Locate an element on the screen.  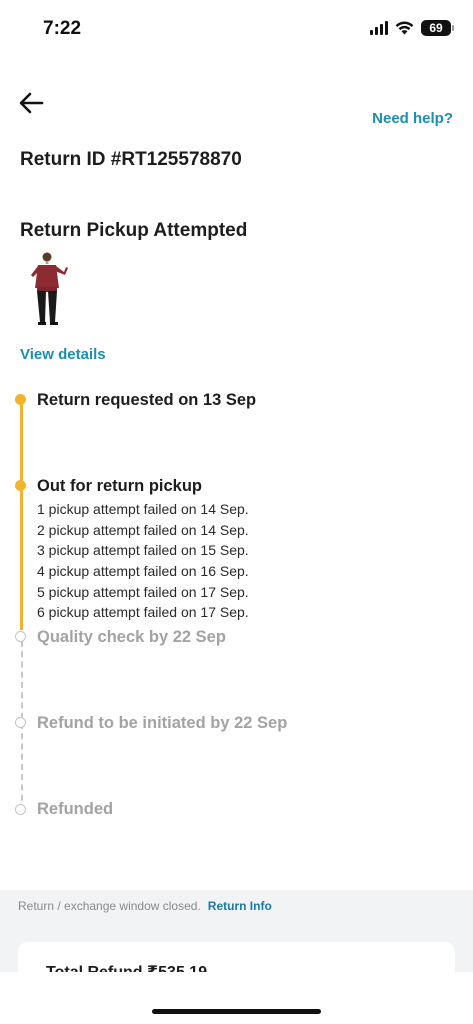
return-window-text: Return / exchange window closed. is located at coordinates (109, 906).